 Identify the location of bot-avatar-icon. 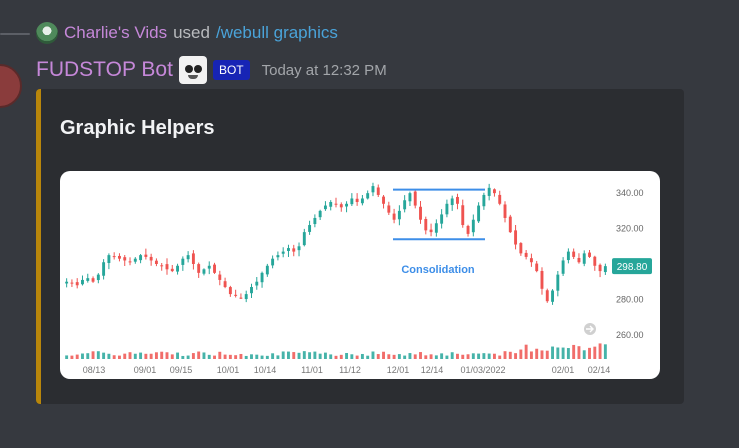
(192, 70).